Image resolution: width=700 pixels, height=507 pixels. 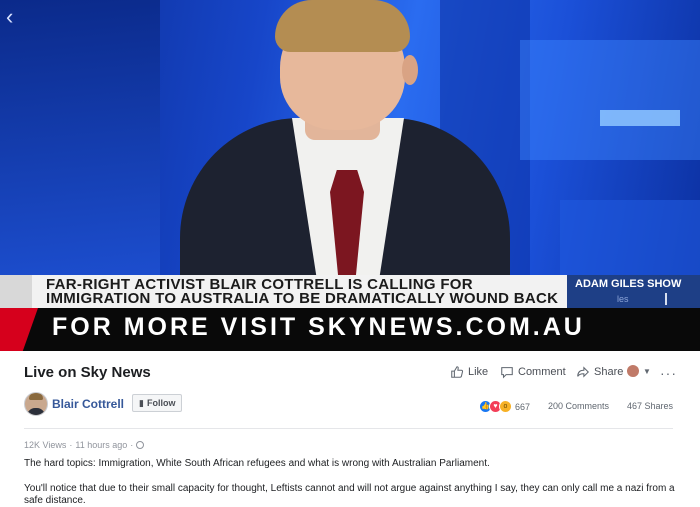 What do you see at coordinates (342, 26) in the screenshot?
I see `hair` at bounding box center [342, 26].